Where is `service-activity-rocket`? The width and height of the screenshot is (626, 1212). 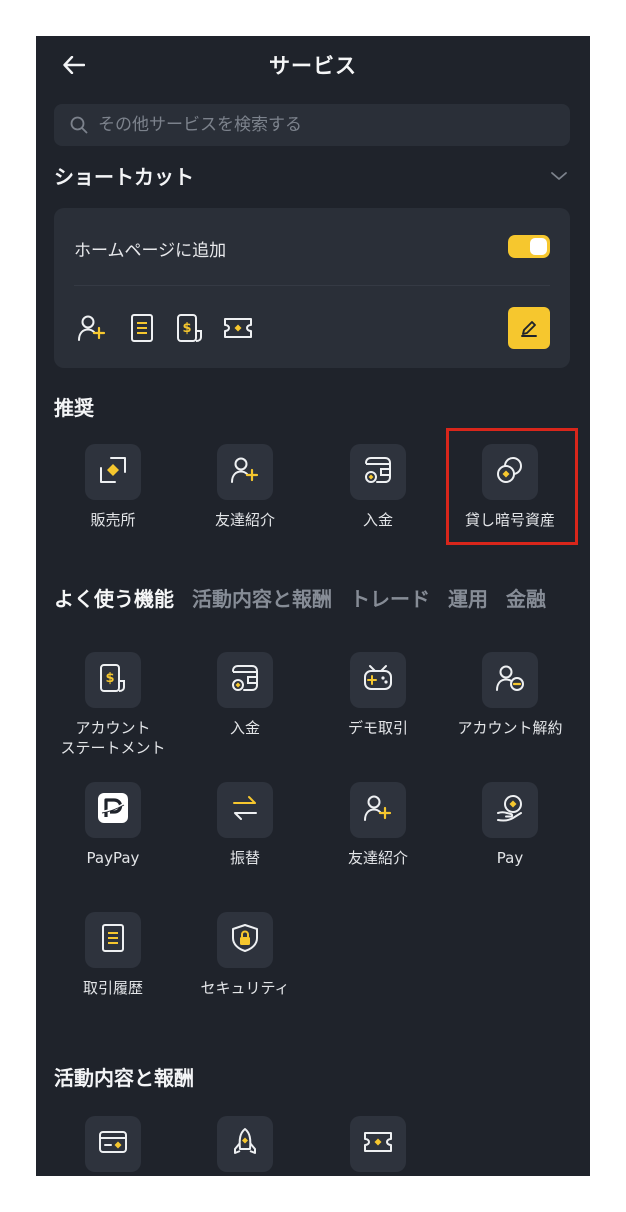 service-activity-rocket is located at coordinates (245, 1144).